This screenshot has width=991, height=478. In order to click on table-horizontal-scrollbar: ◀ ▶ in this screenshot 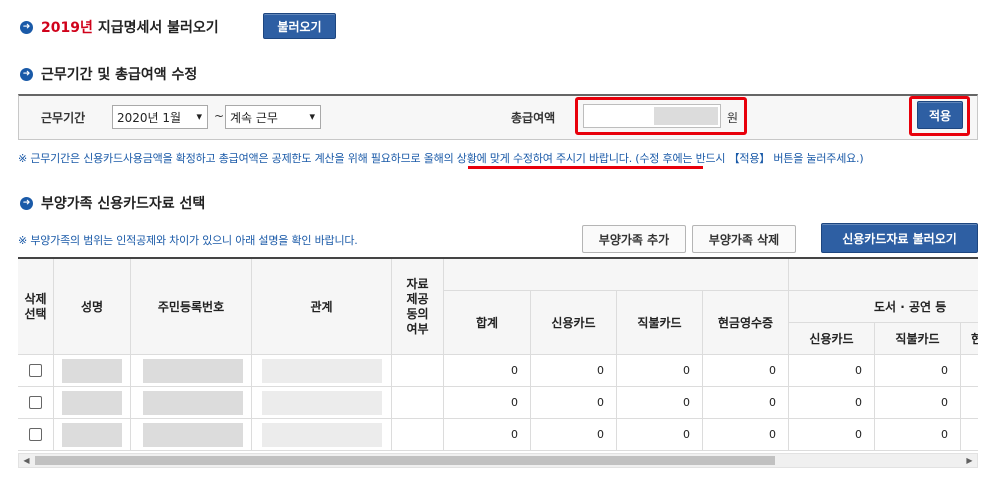, I will do `click(498, 460)`.